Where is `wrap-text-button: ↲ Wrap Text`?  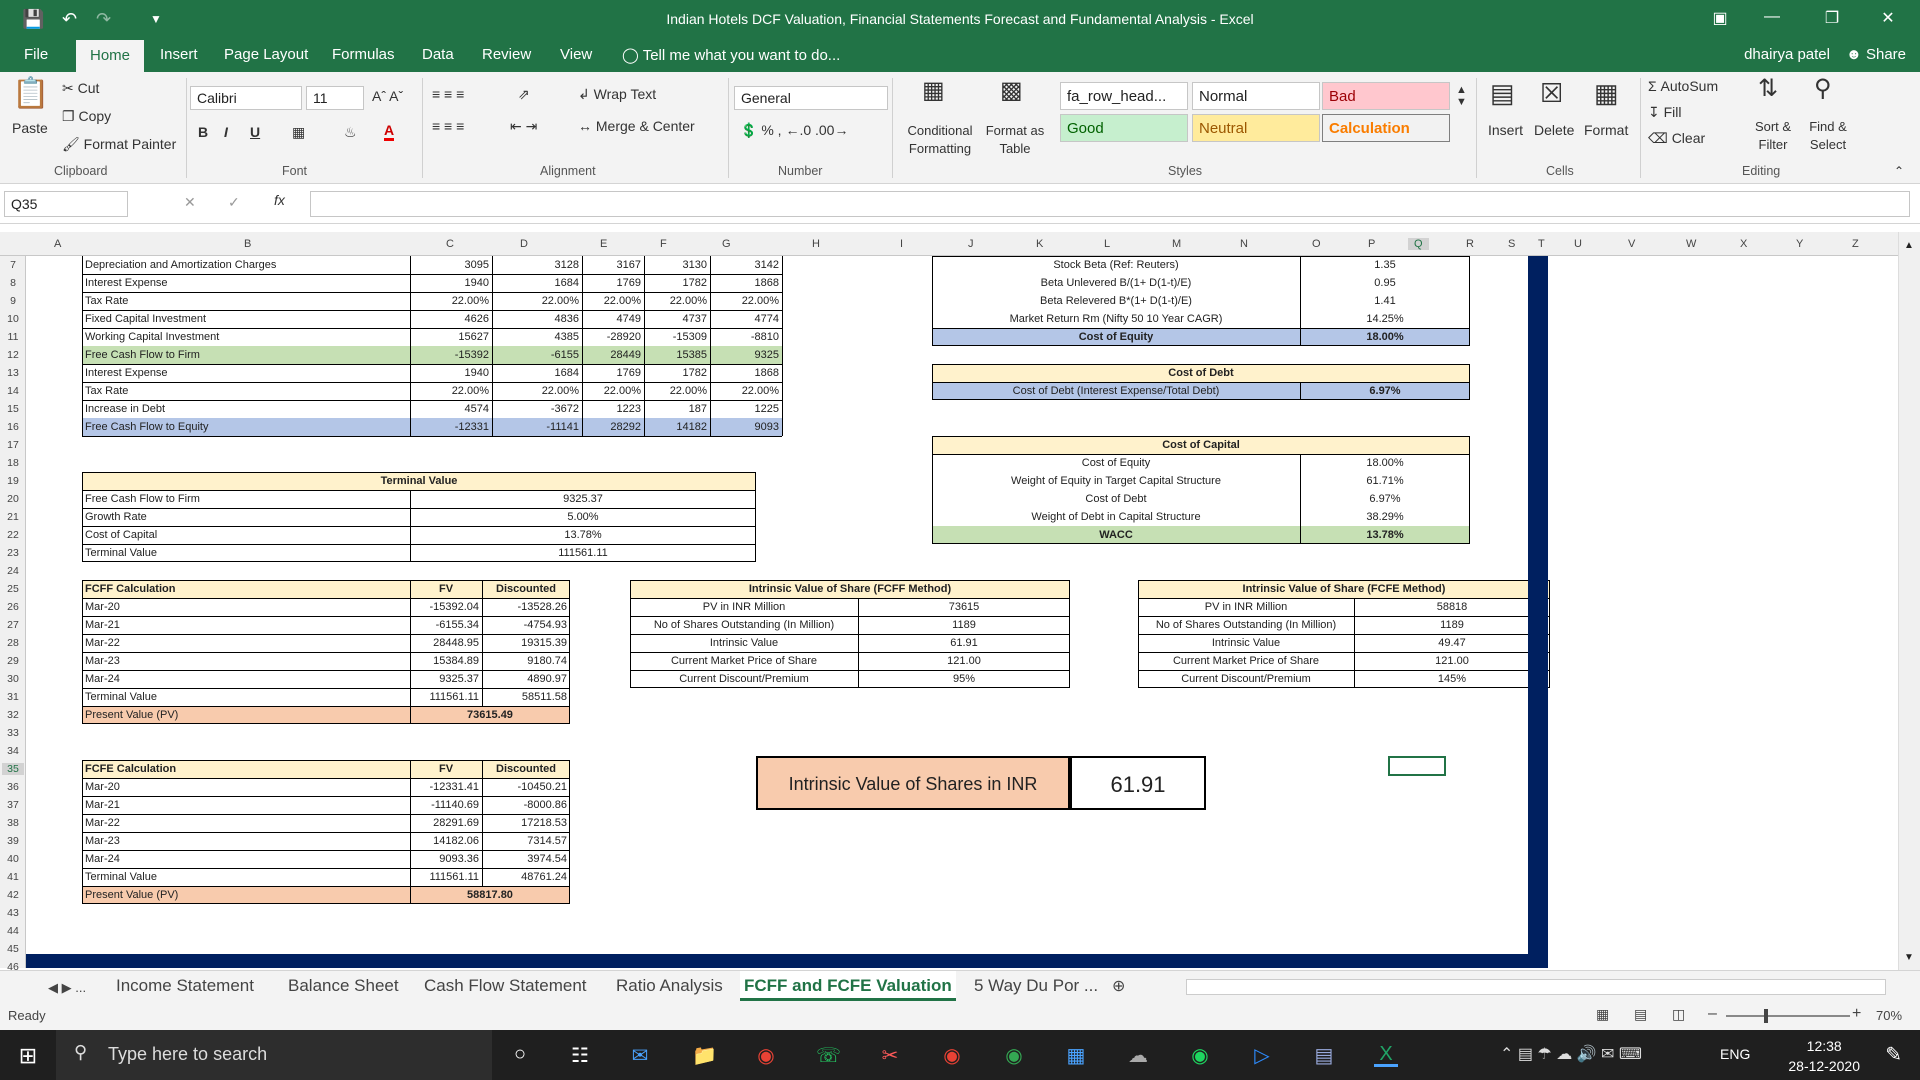
wrap-text-button: ↲ Wrap Text is located at coordinates (617, 94).